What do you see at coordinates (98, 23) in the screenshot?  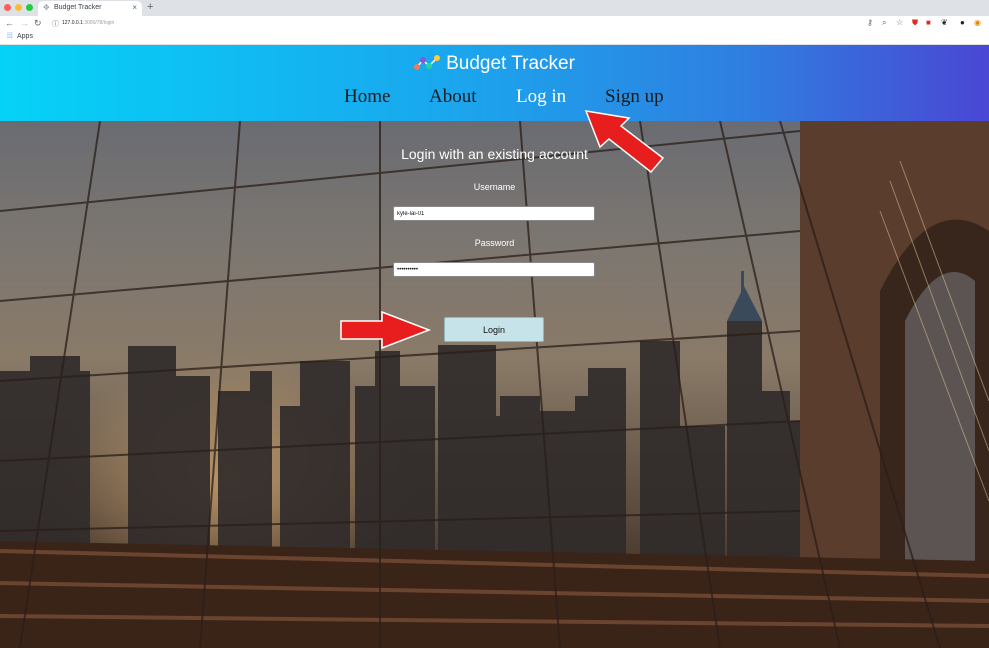 I see `url-path: :3000/78/login` at bounding box center [98, 23].